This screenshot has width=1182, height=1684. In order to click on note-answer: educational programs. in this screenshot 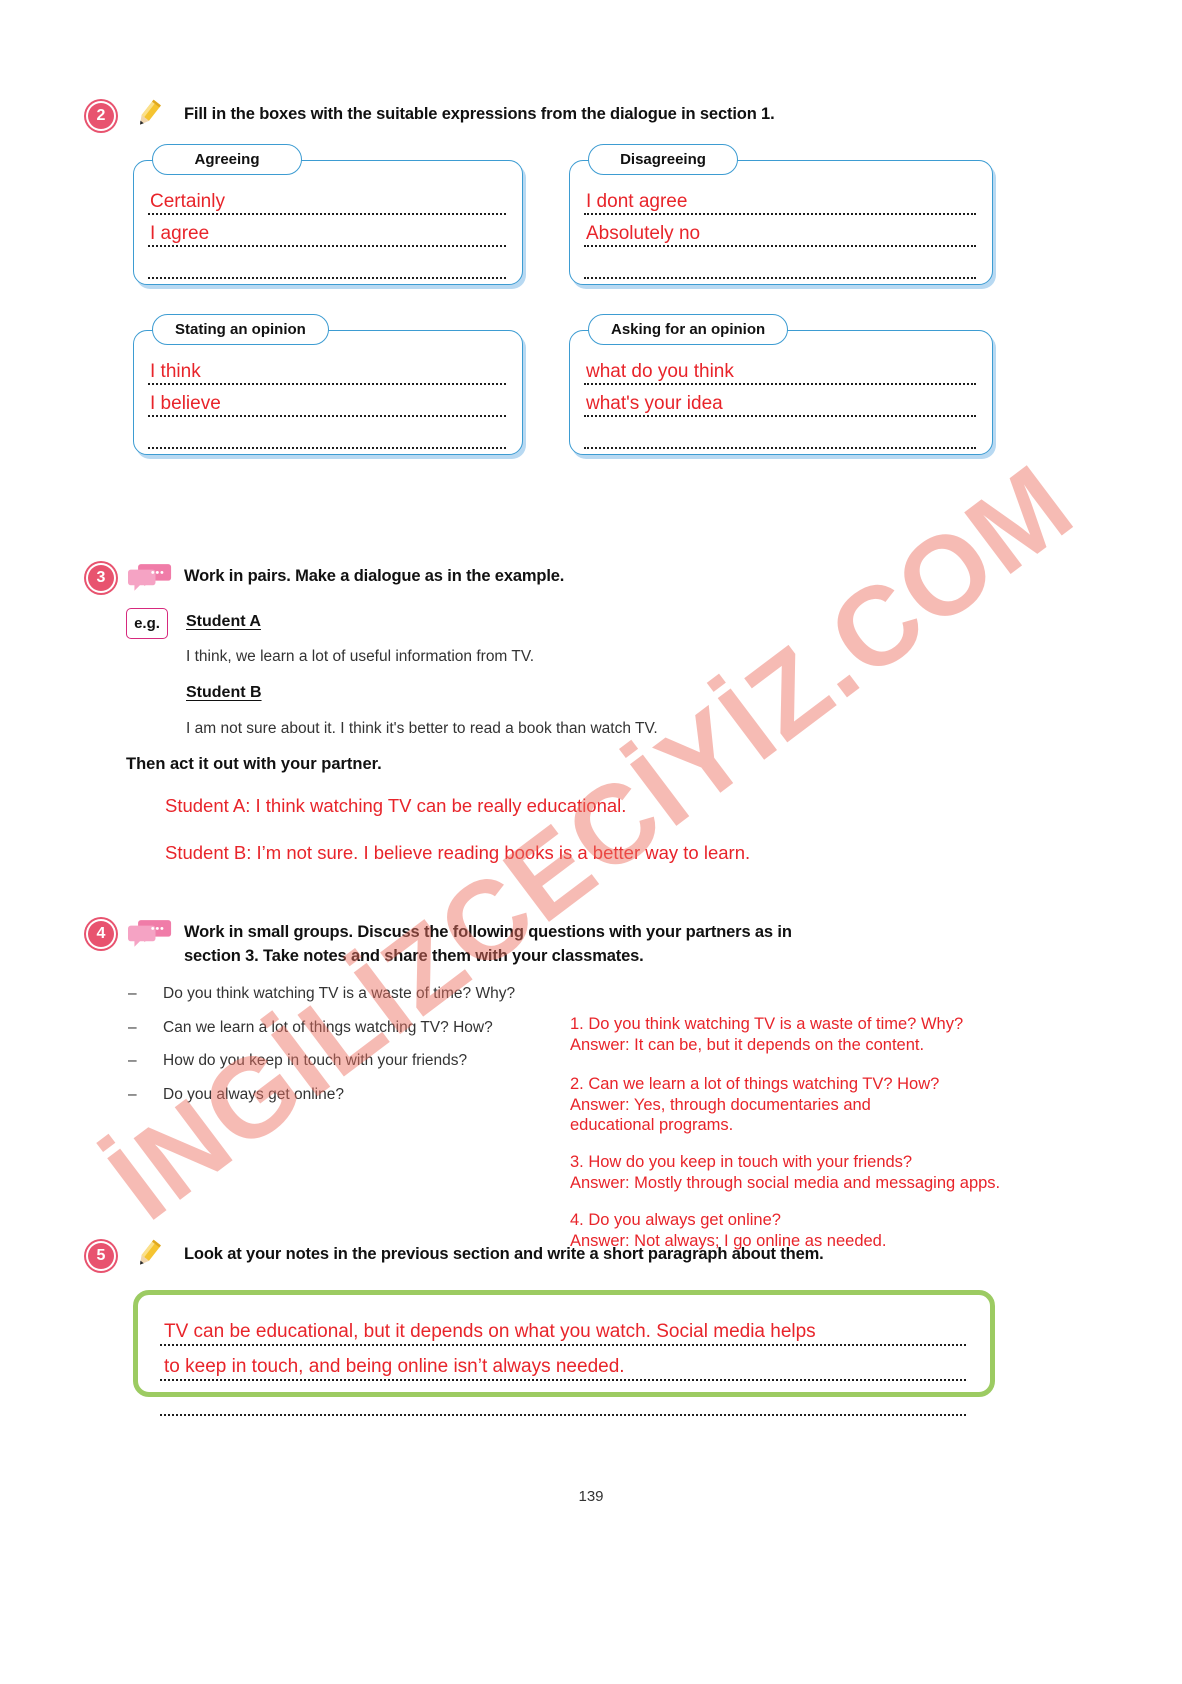, I will do `click(652, 1125)`.